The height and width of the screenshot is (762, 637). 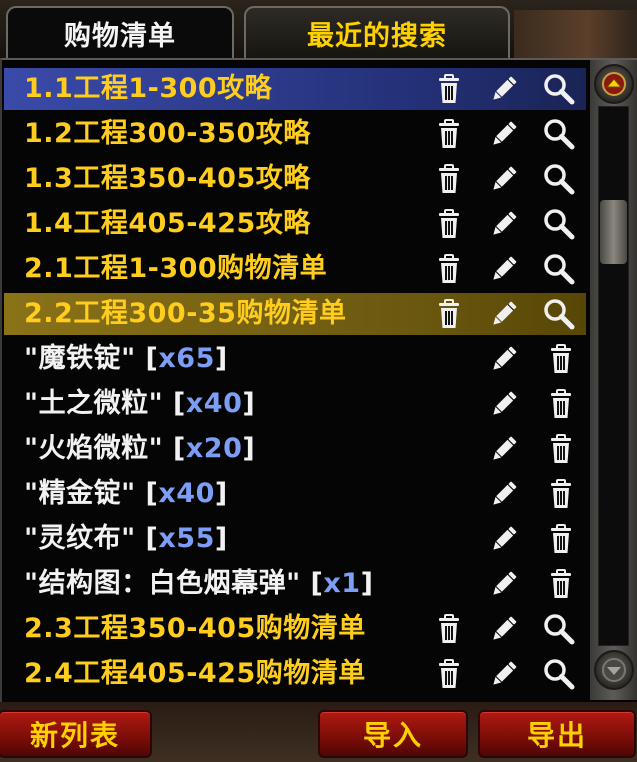 What do you see at coordinates (214, 448) in the screenshot?
I see `item-quantity: [x20]` at bounding box center [214, 448].